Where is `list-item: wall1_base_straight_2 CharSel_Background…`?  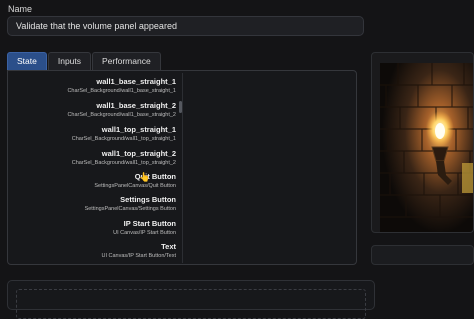 list-item: wall1_base_straight_2 CharSel_Background… is located at coordinates (121, 110).